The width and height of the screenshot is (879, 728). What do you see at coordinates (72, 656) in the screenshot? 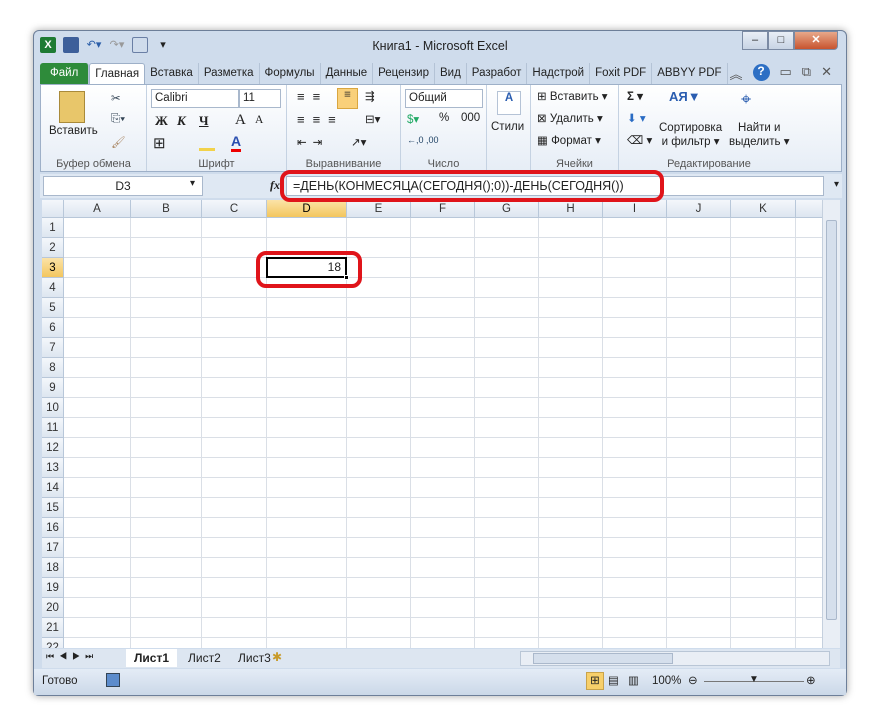
I see `sheet-nav-buttons: ⏮◀▶⏭` at bounding box center [72, 656].